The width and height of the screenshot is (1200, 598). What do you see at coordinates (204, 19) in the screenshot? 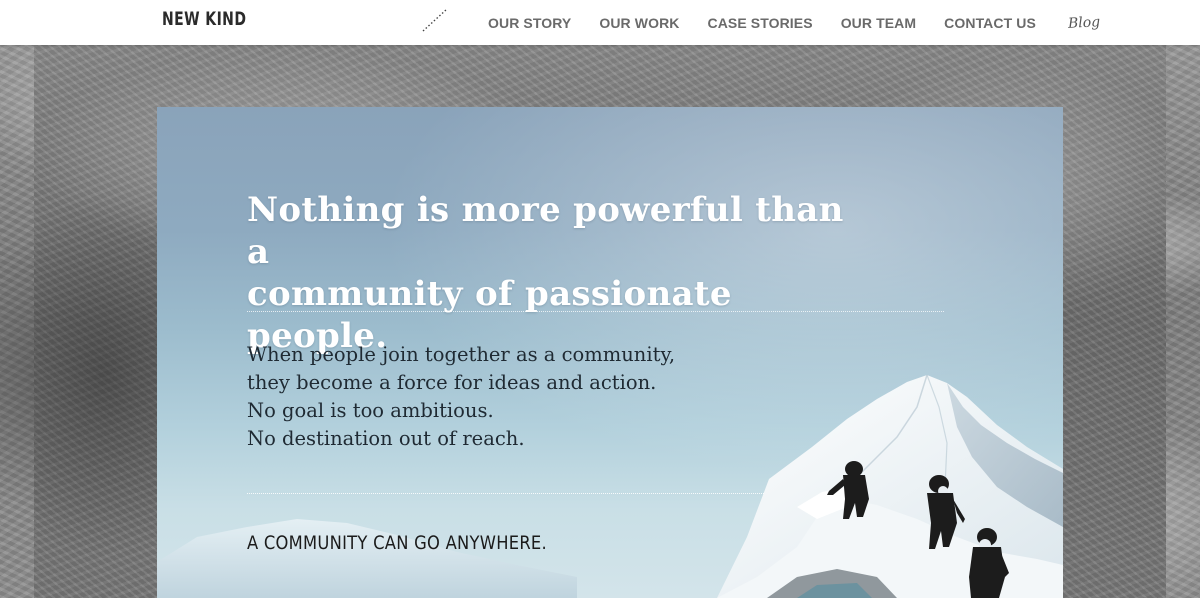
I see `site-logo: NEW KIND` at bounding box center [204, 19].